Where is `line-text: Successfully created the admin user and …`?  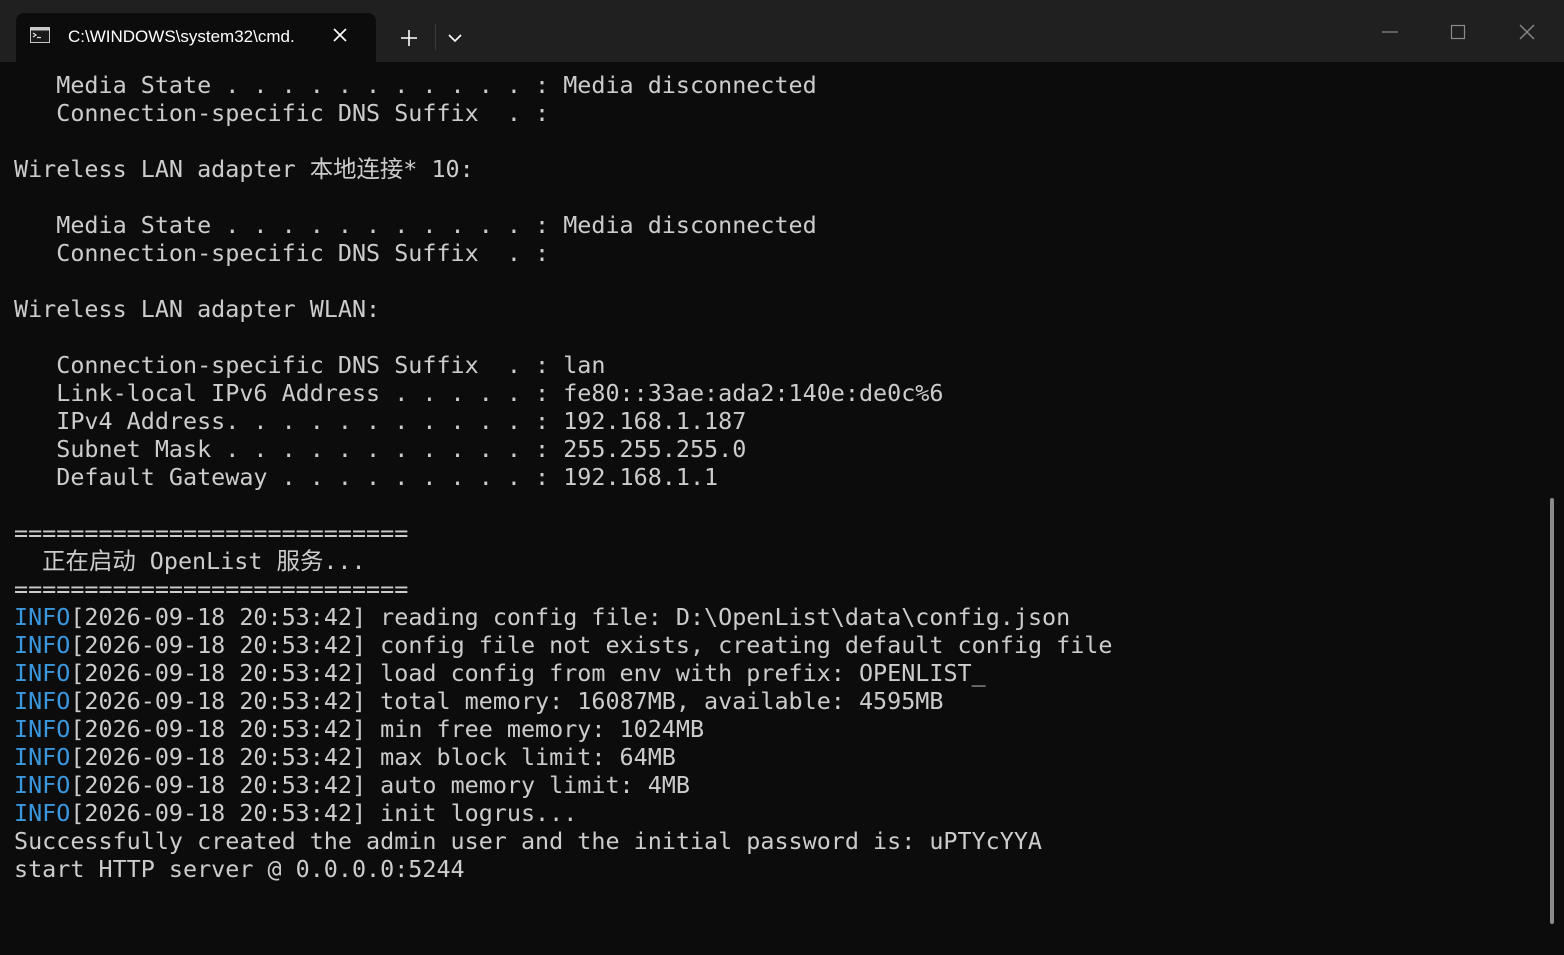 line-text: Successfully created the admin user and … is located at coordinates (528, 841).